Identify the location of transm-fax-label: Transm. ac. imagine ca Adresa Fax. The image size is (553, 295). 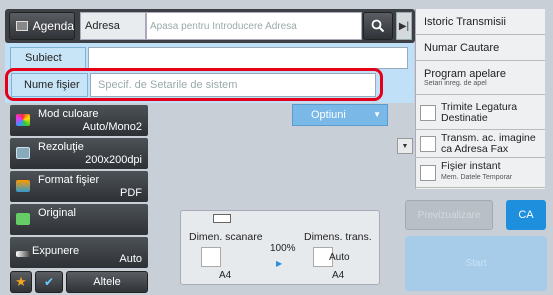
(488, 143).